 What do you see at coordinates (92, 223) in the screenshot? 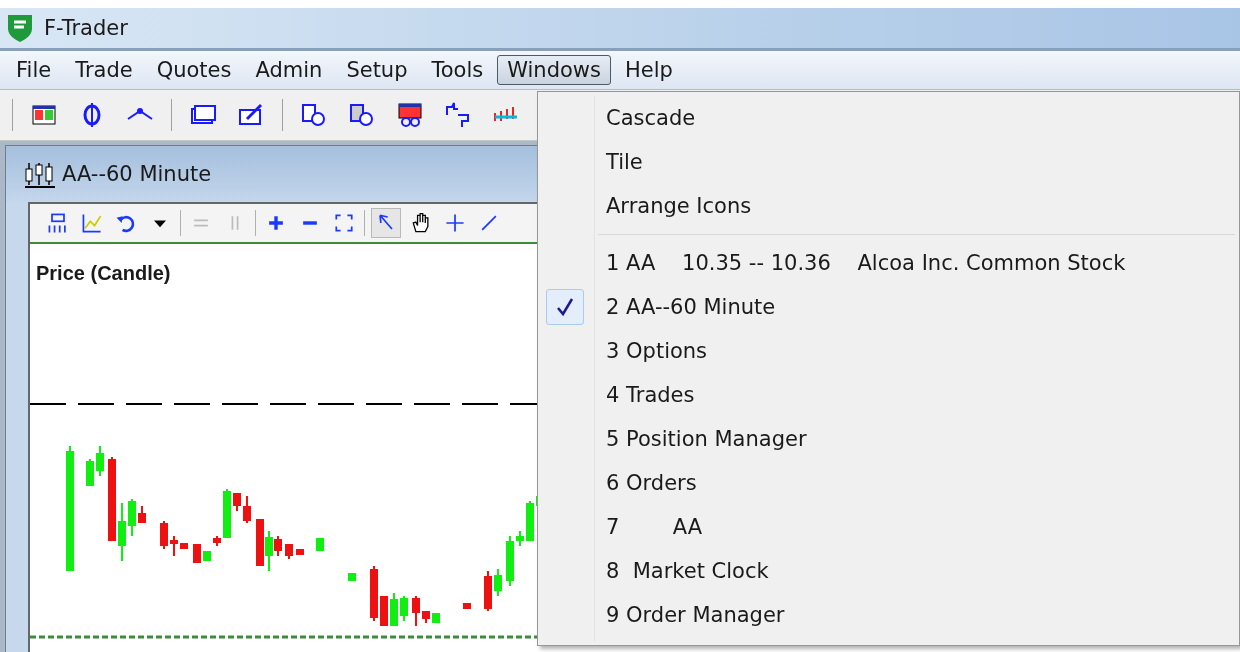
I see `line-chart-icon` at bounding box center [92, 223].